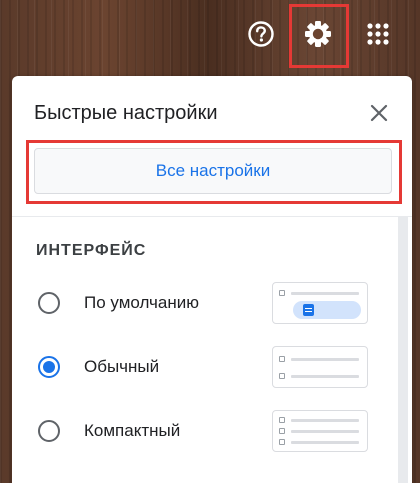 Image resolution: width=420 pixels, height=483 pixels. I want to click on option-label: Обычный, so click(122, 366).